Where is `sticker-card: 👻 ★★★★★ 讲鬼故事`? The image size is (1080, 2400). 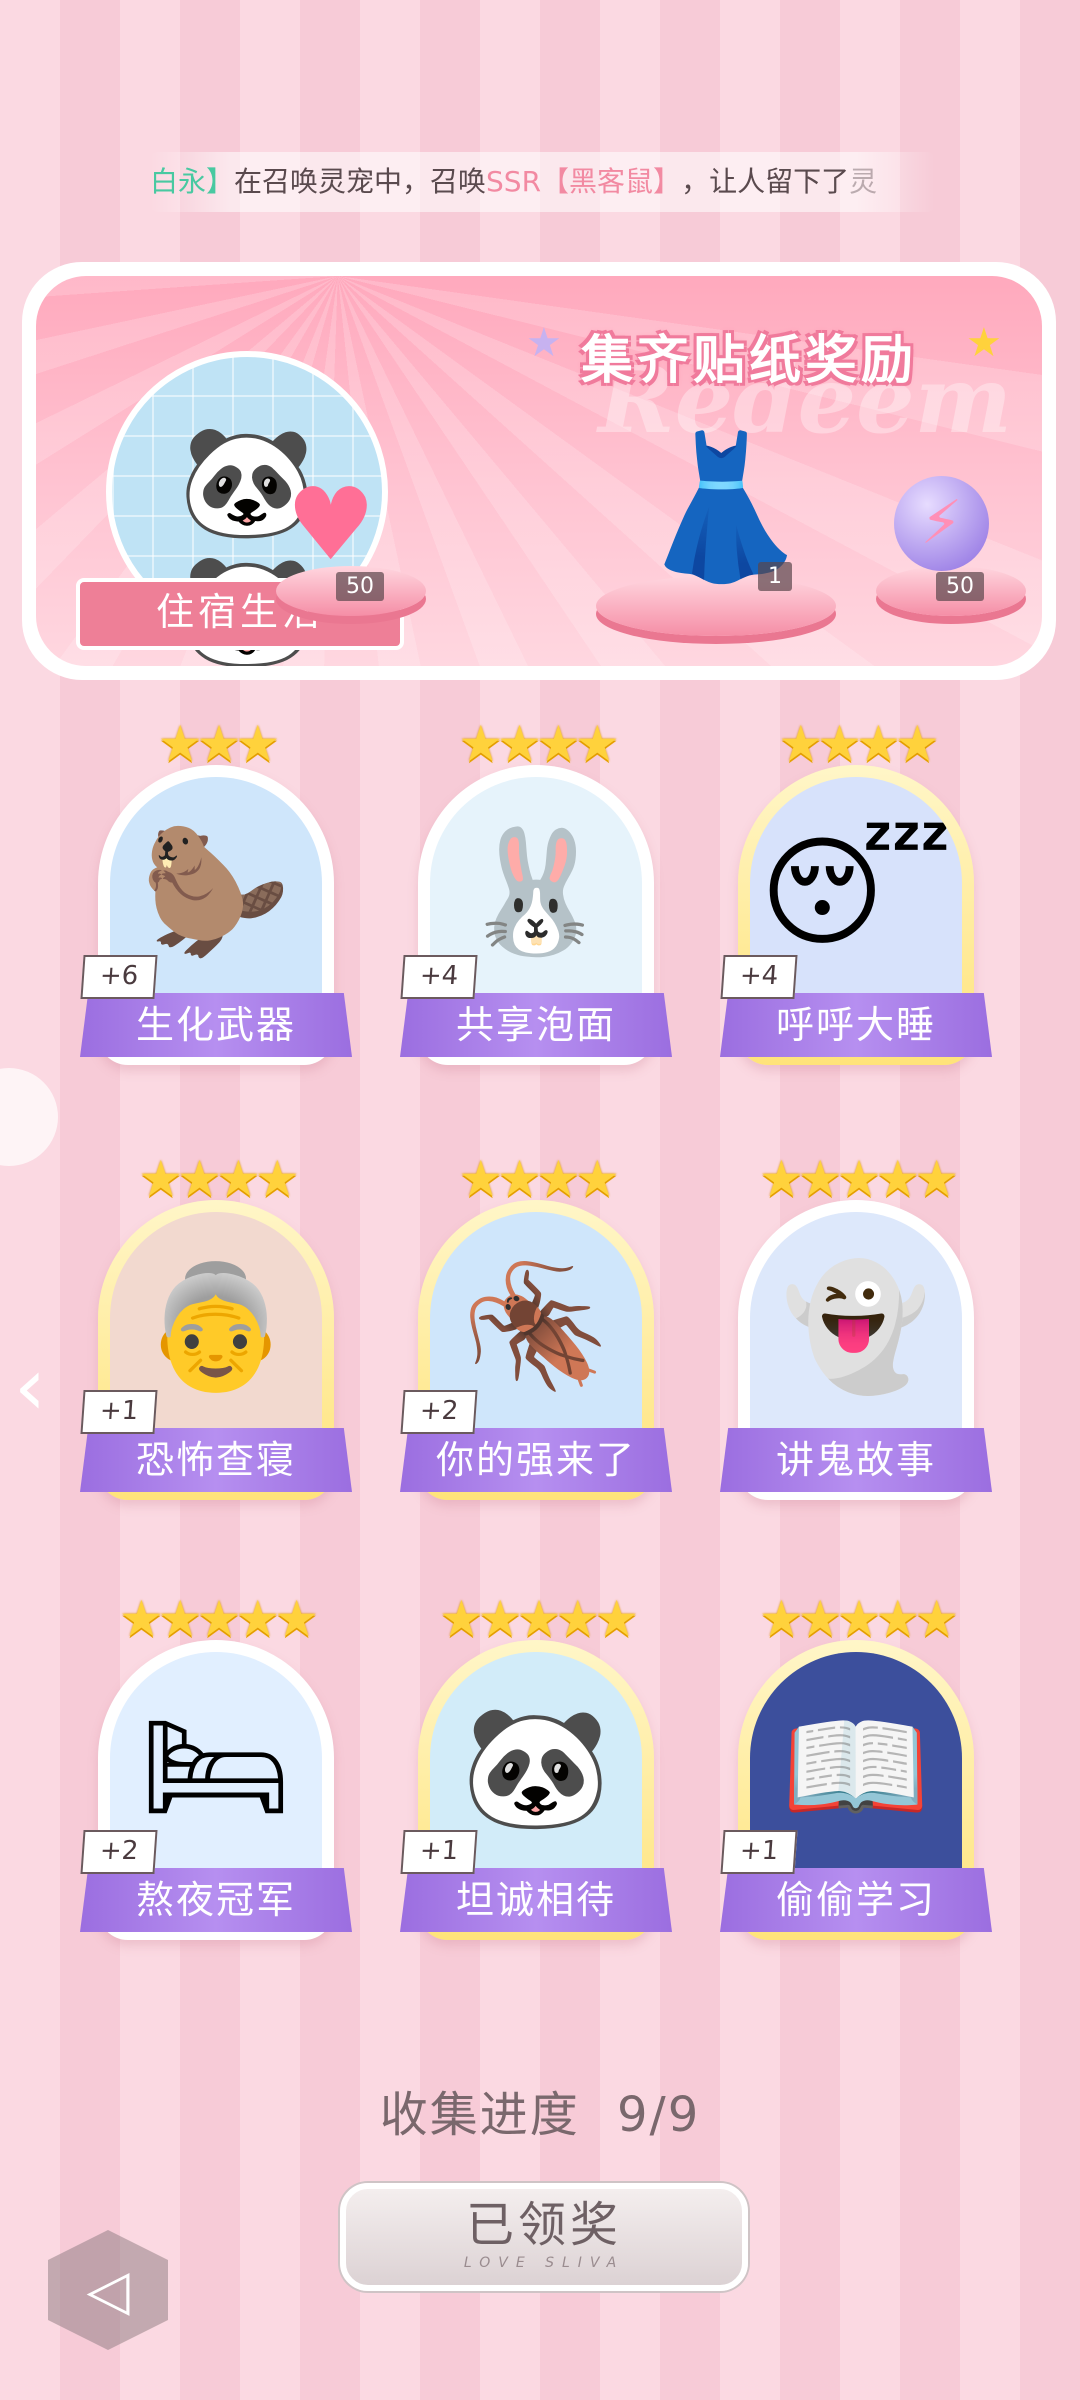
sticker-card: 👻 ★★★★★ 讲鬼故事 is located at coordinates (856, 1330).